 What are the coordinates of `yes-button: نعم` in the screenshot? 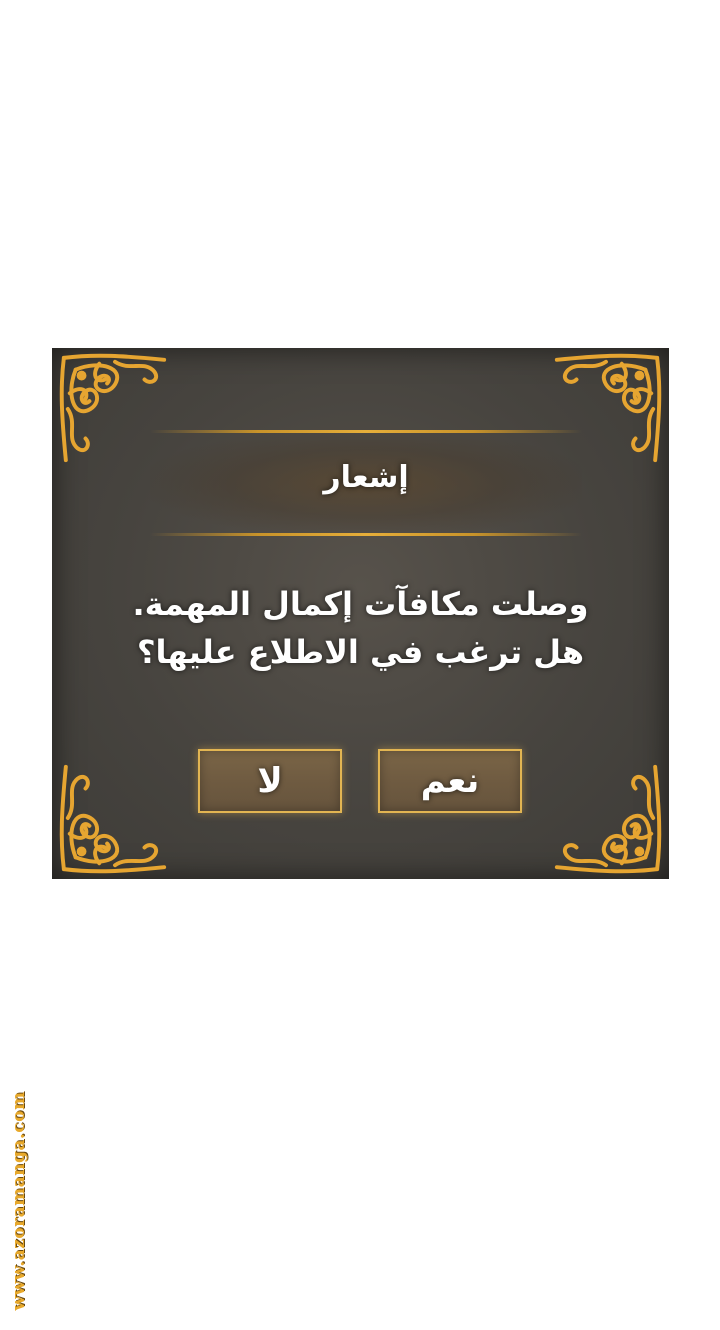 It's located at (450, 781).